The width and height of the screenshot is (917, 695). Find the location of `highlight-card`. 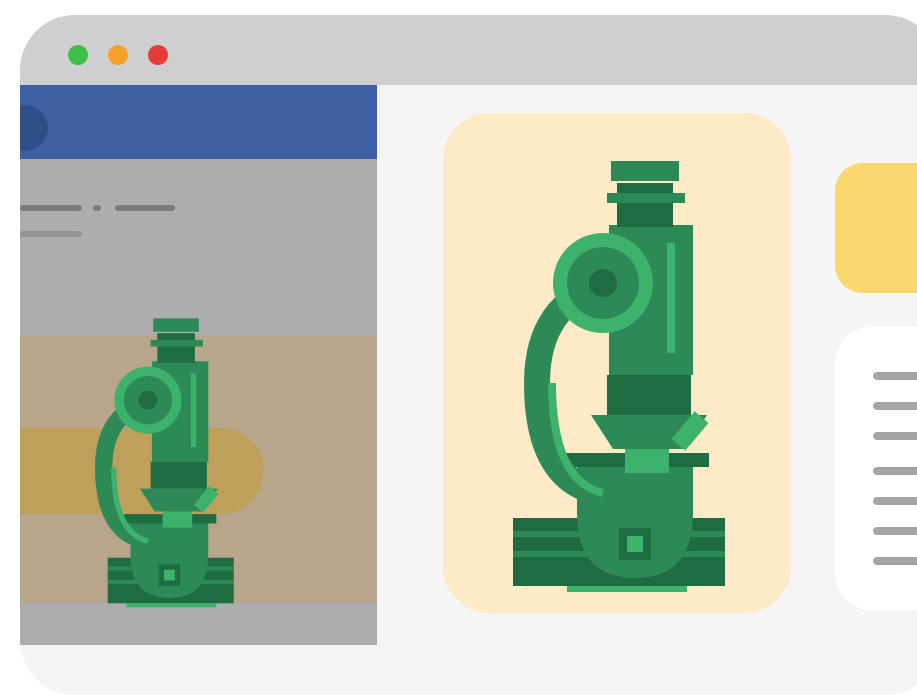

highlight-card is located at coordinates (876, 228).